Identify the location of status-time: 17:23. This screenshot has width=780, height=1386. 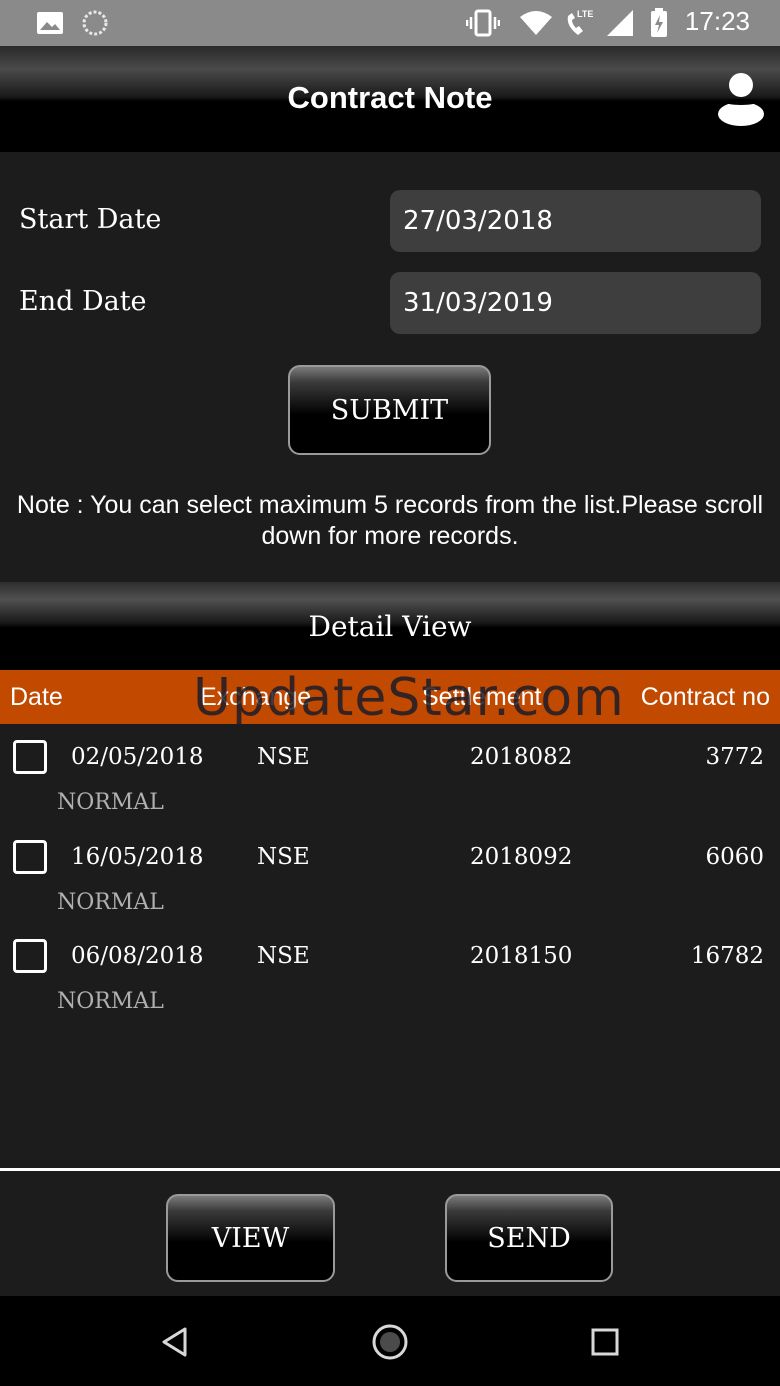
(717, 21).